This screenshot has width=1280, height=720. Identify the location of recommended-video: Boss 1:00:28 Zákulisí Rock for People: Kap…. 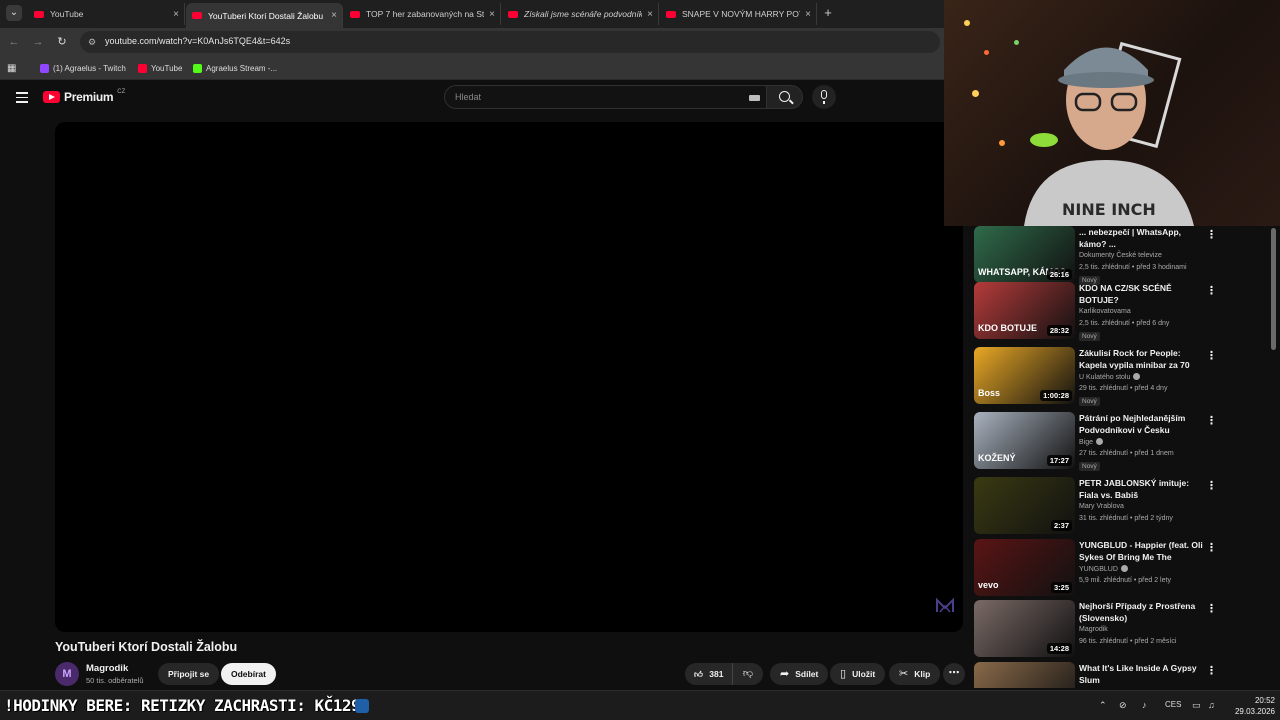
(1099, 377).